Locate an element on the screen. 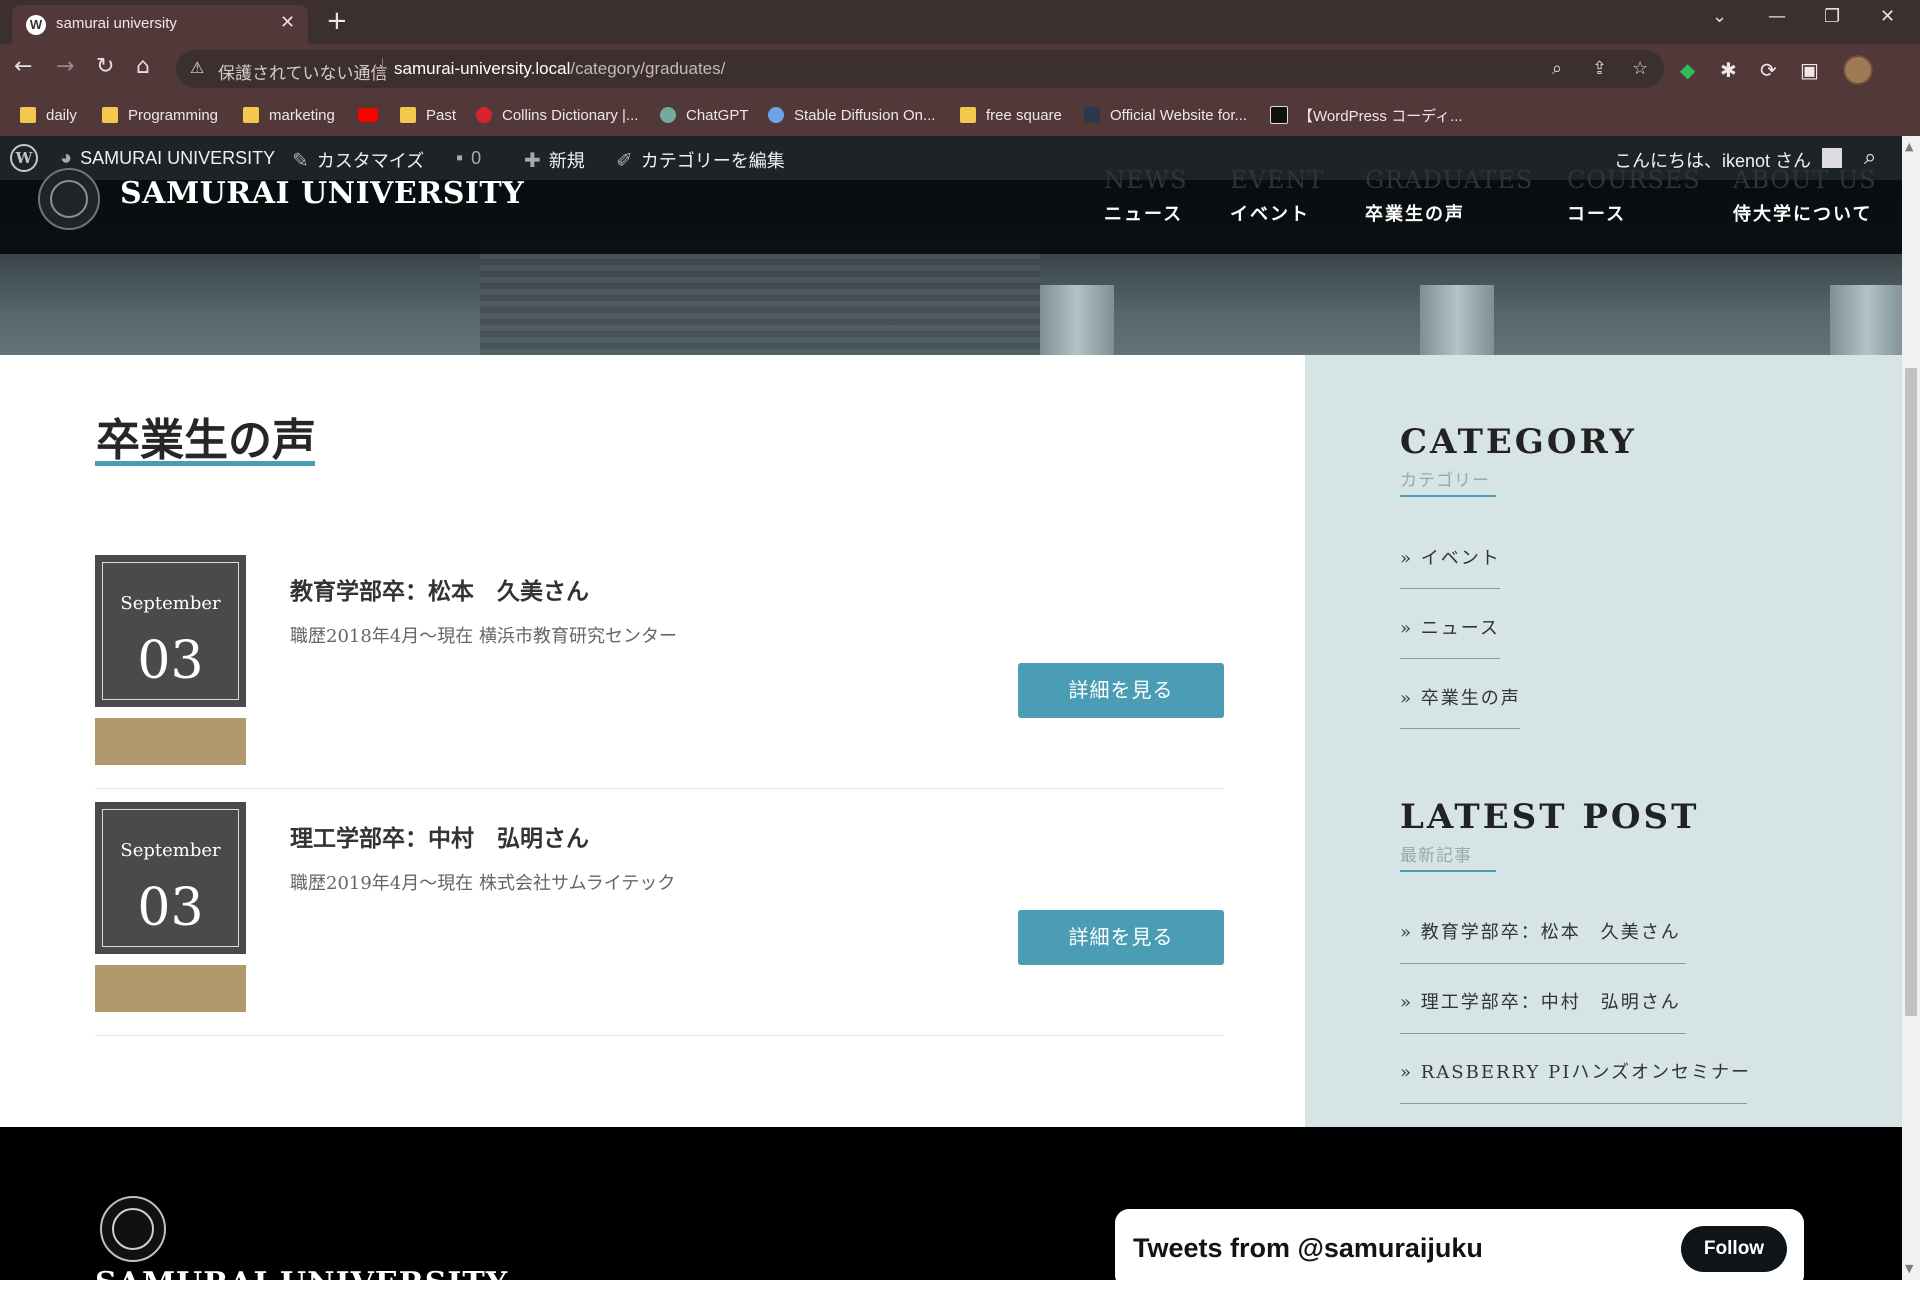 The width and height of the screenshot is (1920, 1301). latest-post-link: » 理工学部卒：中村 弘明さん is located at coordinates (1540, 1001).